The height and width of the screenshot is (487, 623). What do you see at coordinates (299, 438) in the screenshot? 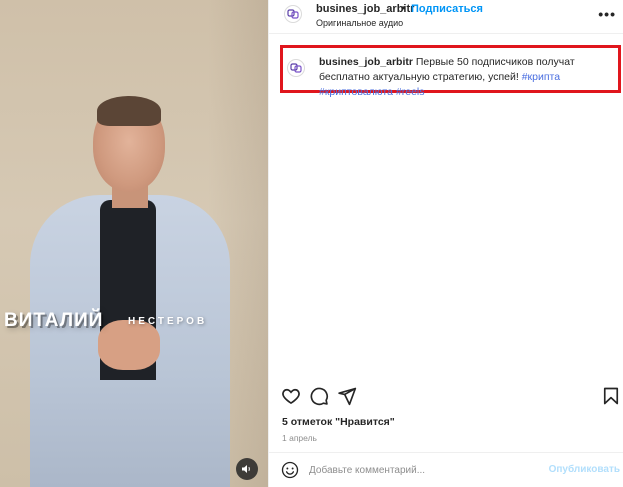
I see `post-date: 1 апрель` at bounding box center [299, 438].